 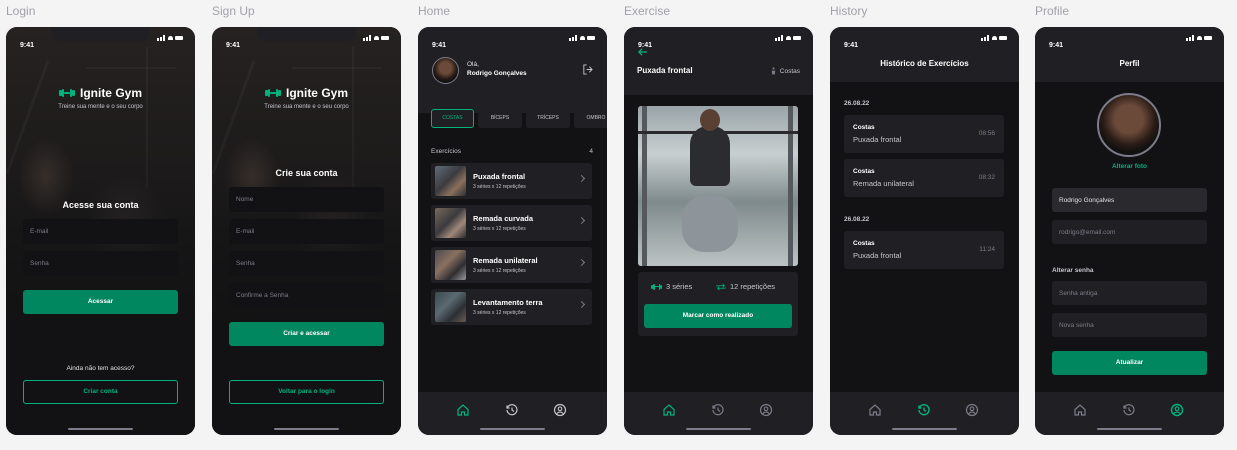 I want to click on frame-label-home: Home, so click(x=434, y=11).